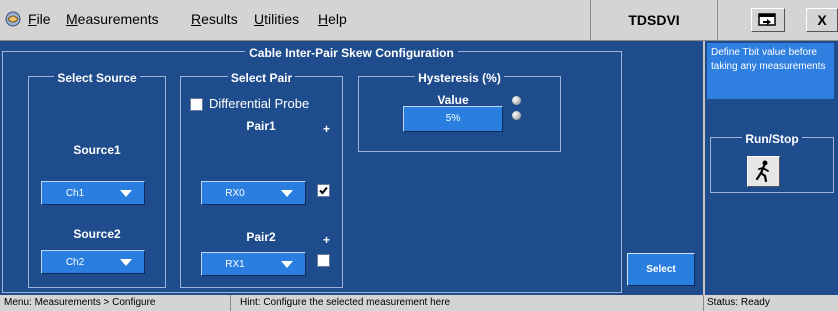  Describe the element at coordinates (351, 53) in the screenshot. I see `configuration-title: Cable Inter-Pair Skew Configuration` at that location.